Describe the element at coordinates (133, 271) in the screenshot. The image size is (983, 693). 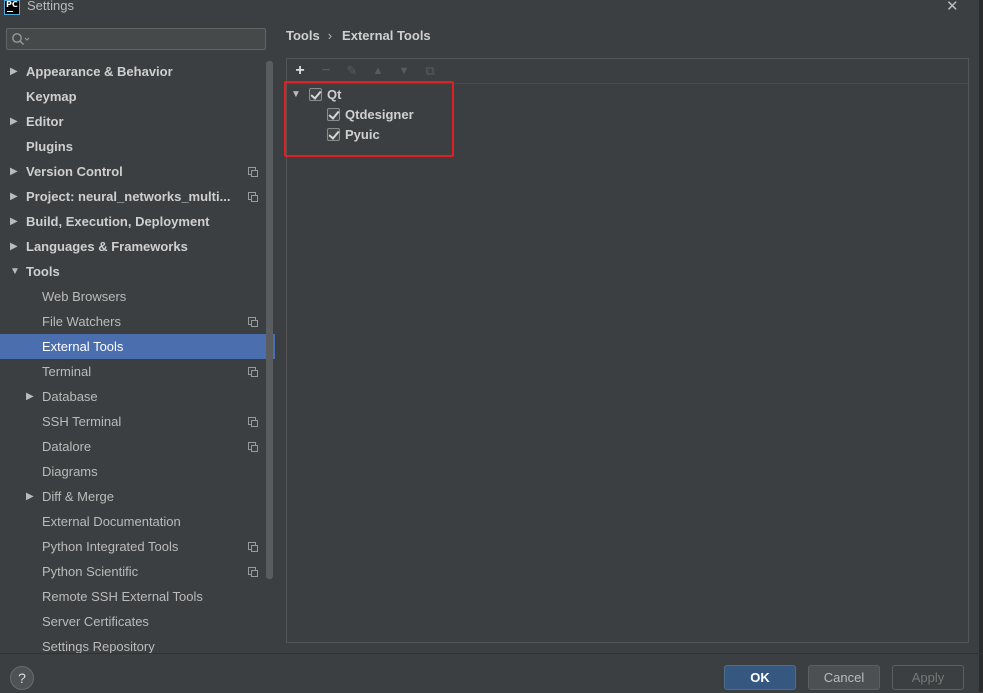
I see `sidebar-item: ▼ Tools` at that location.